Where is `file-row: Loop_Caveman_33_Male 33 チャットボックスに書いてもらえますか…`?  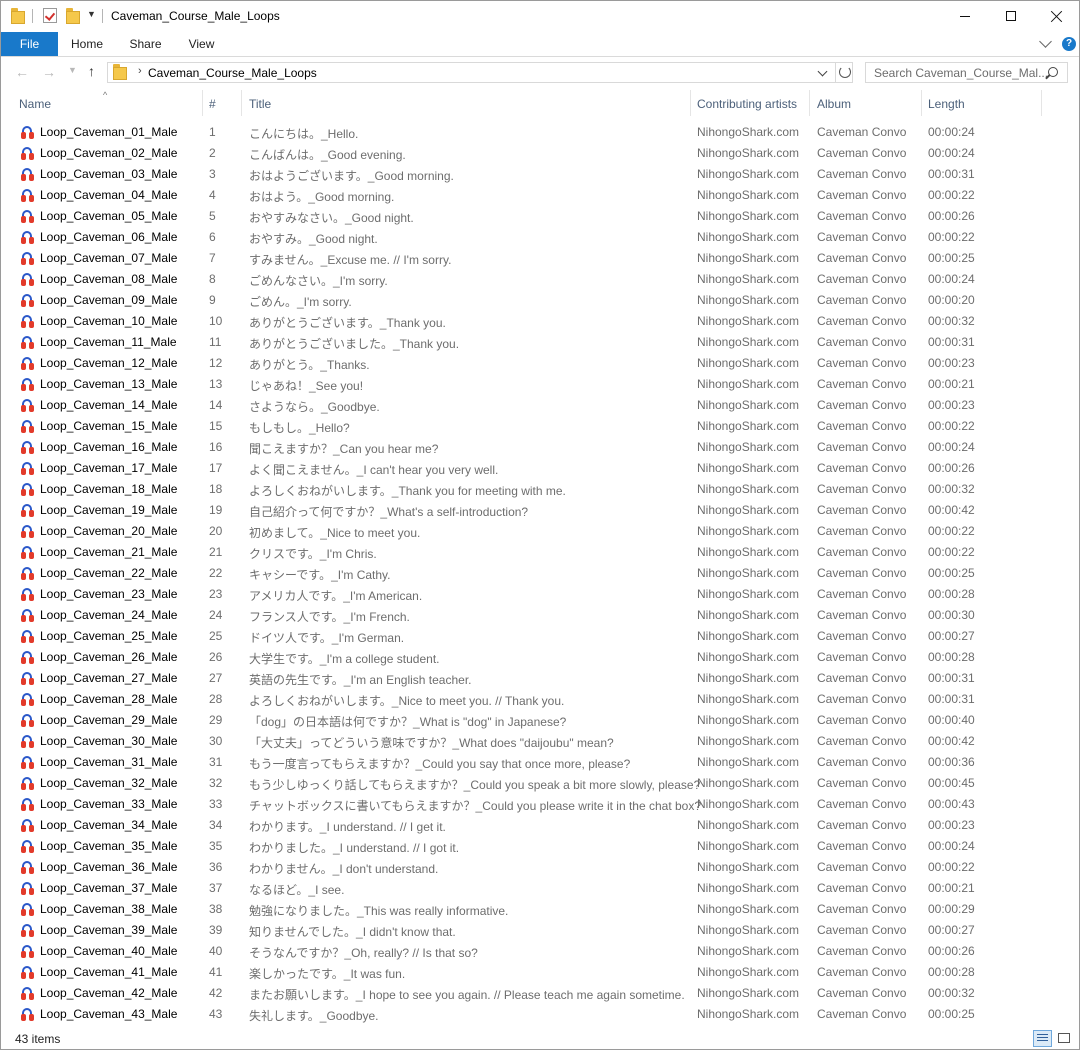 file-row: Loop_Caveman_33_Male 33 チャットボックスに書いてもらえますか… is located at coordinates (540, 804).